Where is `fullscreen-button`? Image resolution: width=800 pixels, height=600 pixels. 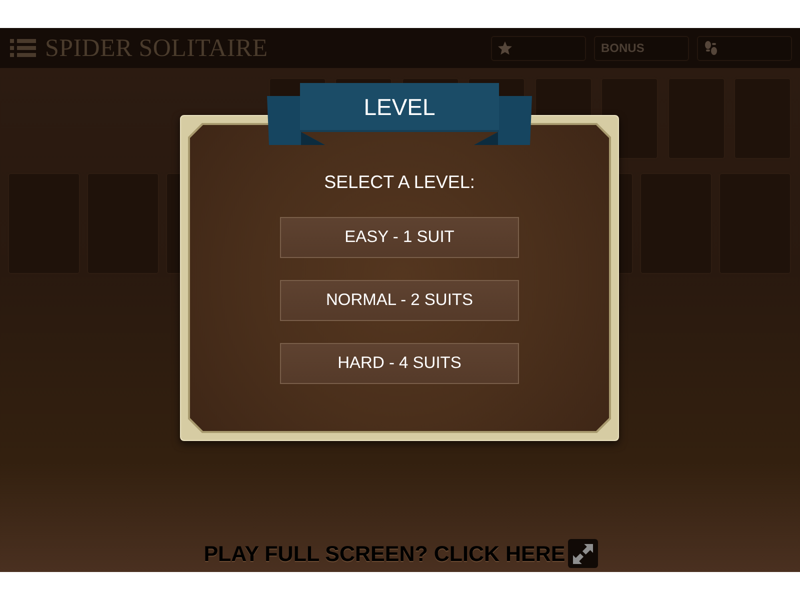
fullscreen-button is located at coordinates (583, 553).